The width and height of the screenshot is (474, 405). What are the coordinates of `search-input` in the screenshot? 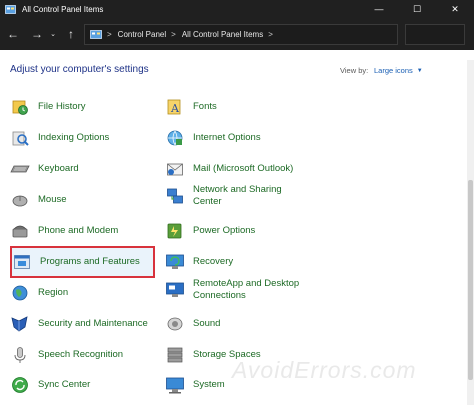 It's located at (435, 34).